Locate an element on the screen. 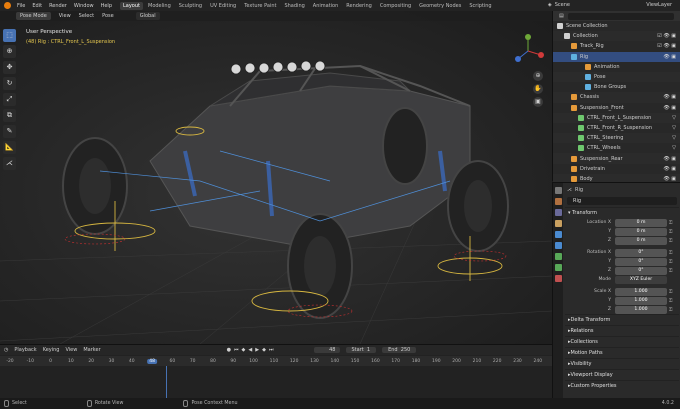 The height and width of the screenshot is (409, 680). prev-key-icon: ◆ is located at coordinates (244, 350).